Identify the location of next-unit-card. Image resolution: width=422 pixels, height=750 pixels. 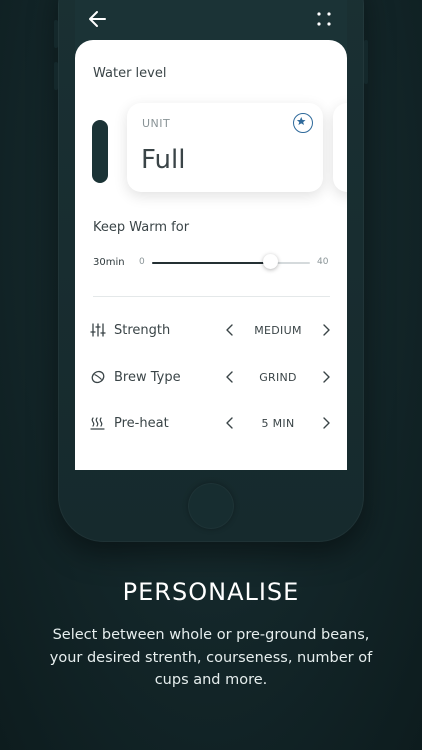
(340, 147).